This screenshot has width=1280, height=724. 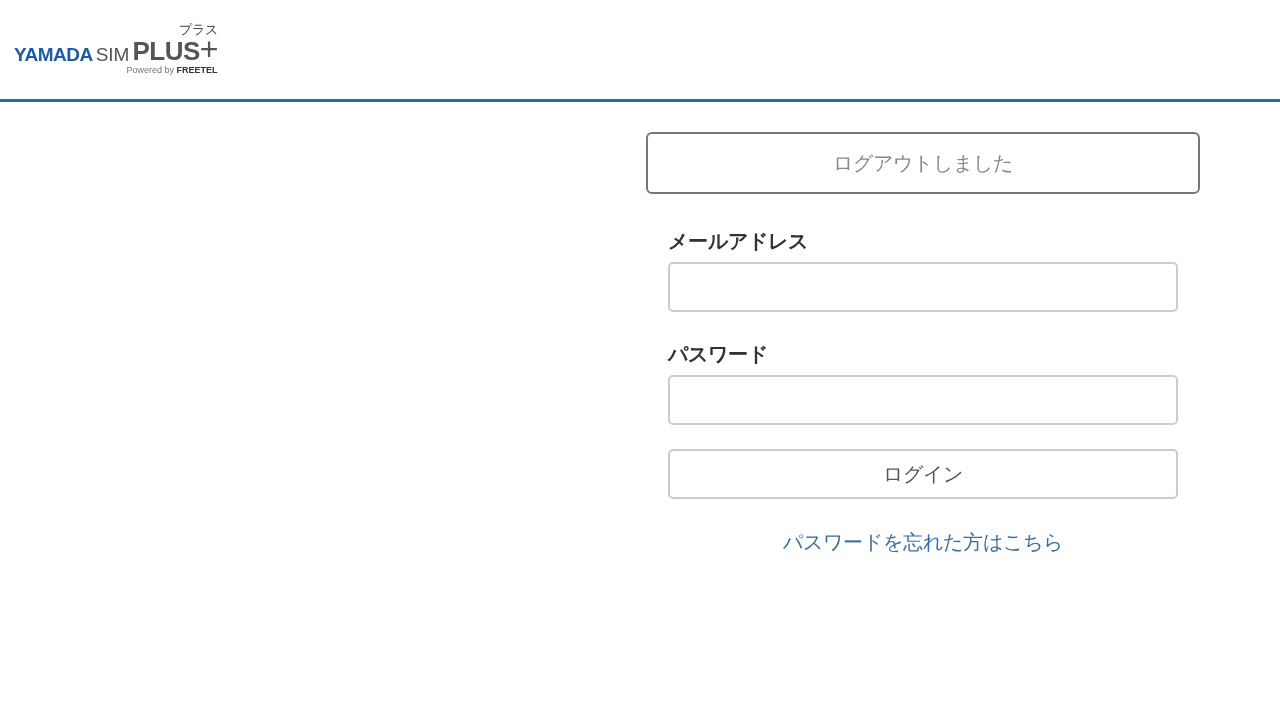 What do you see at coordinates (923, 163) in the screenshot?
I see `logout-notice: ログアウトしました` at bounding box center [923, 163].